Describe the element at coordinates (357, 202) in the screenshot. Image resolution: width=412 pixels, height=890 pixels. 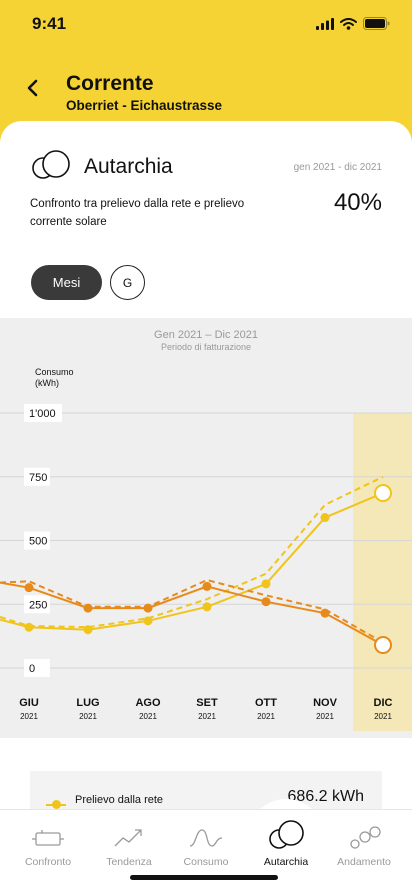
I see `autarchy-percentage: 40%` at that location.